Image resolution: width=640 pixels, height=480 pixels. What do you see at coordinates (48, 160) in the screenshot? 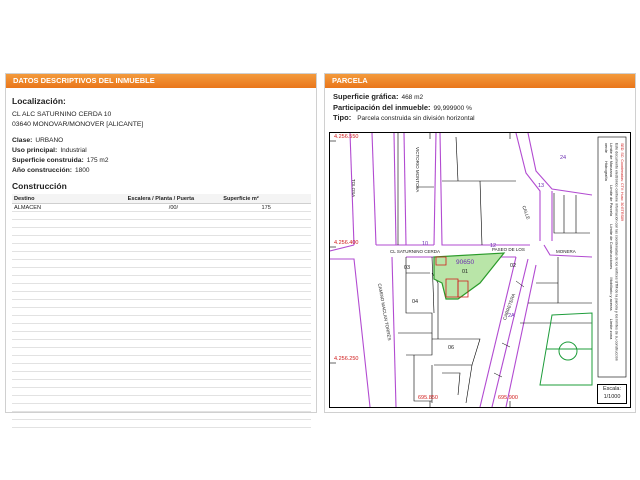
I see `superficie-label: Superficie construida:` at bounding box center [48, 160].